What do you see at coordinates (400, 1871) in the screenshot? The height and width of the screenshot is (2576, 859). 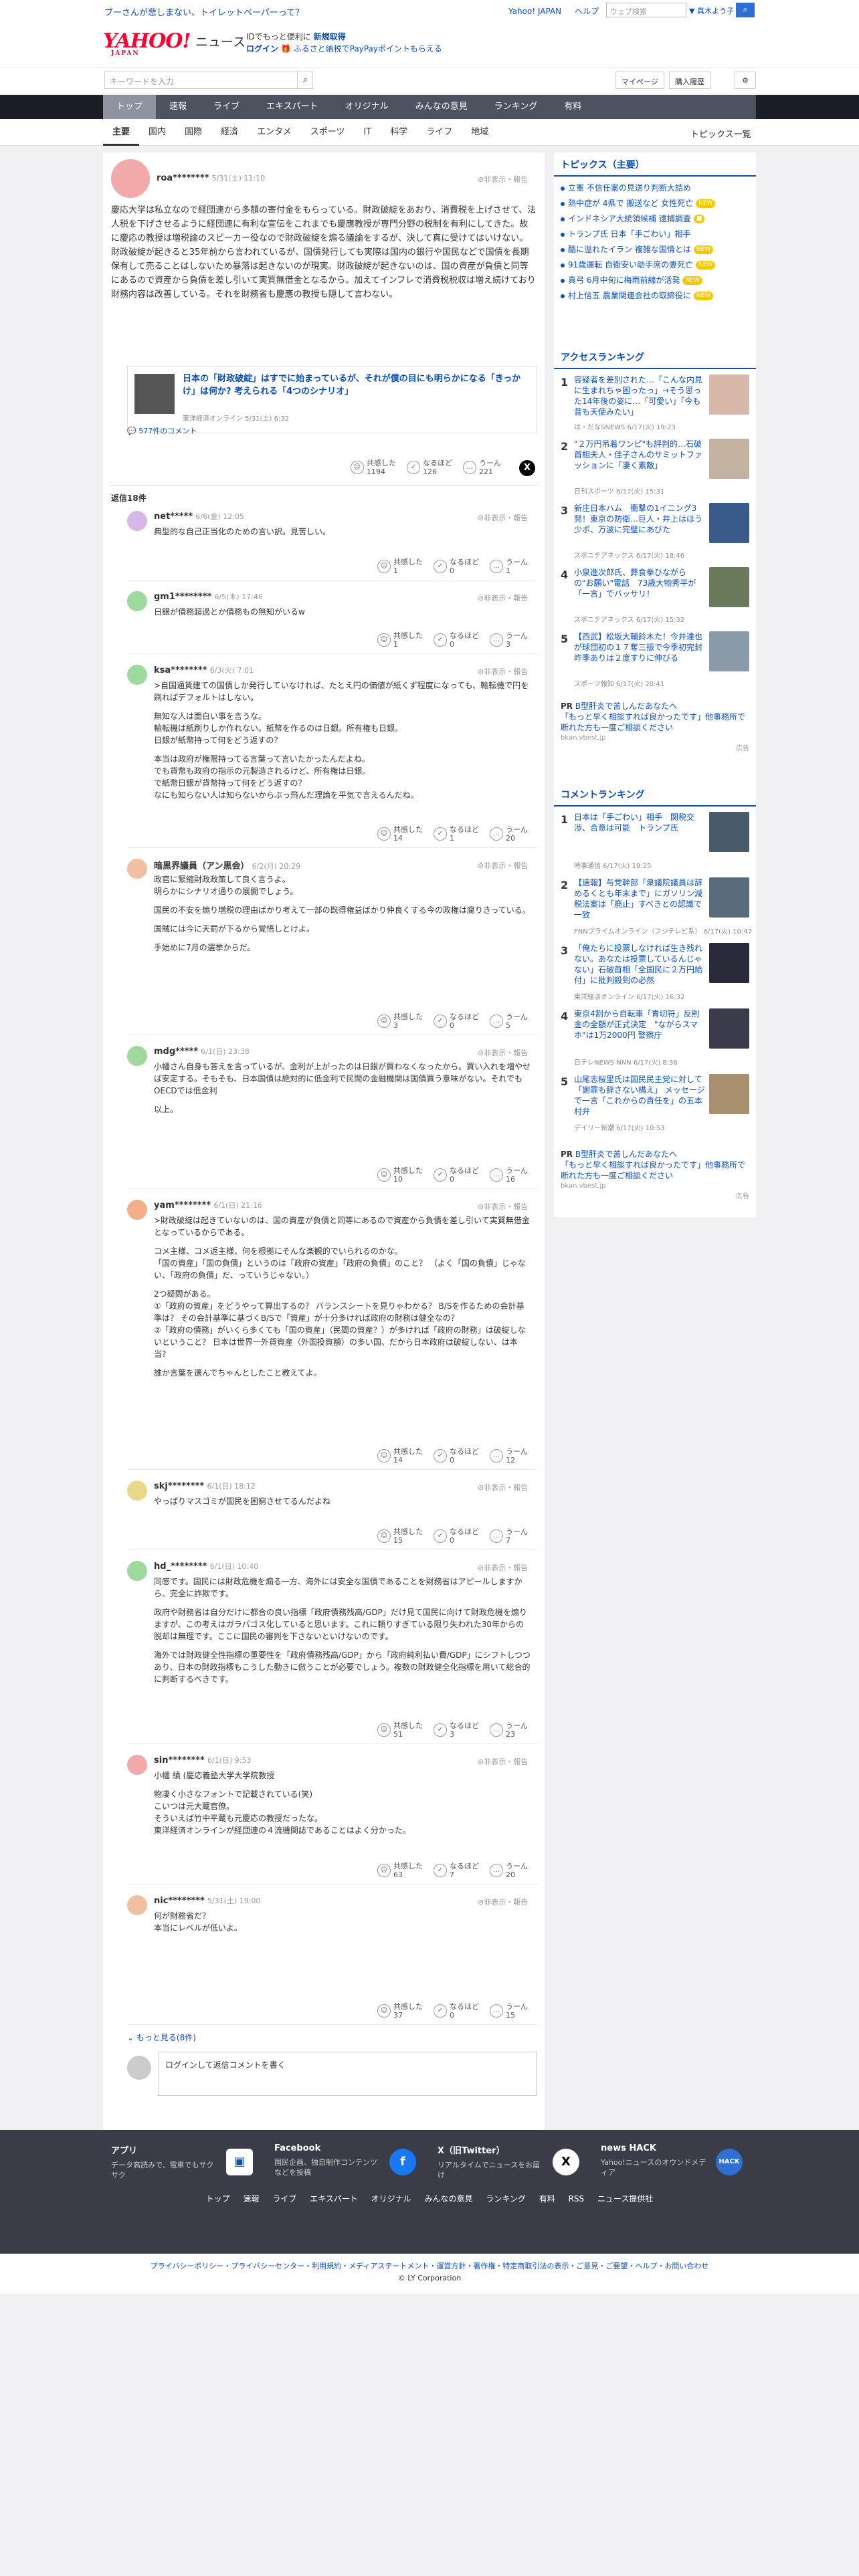 I see `empathy-button: ☺ 共感した 63` at bounding box center [400, 1871].